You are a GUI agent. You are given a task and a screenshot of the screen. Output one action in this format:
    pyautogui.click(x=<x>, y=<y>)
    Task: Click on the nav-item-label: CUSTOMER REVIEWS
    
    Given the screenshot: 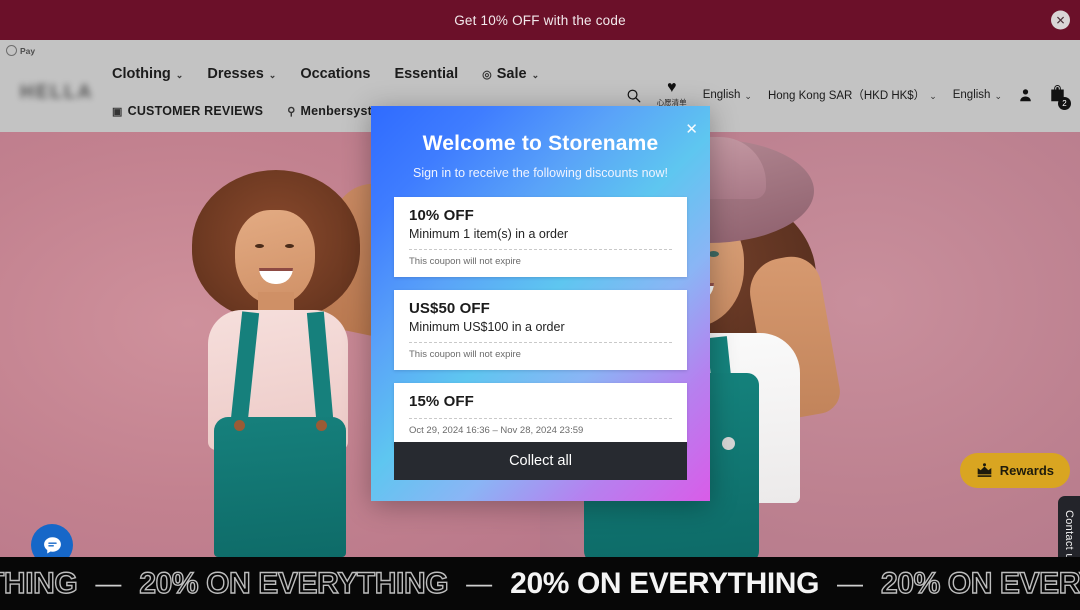 What is the action you would take?
    pyautogui.click(x=195, y=111)
    